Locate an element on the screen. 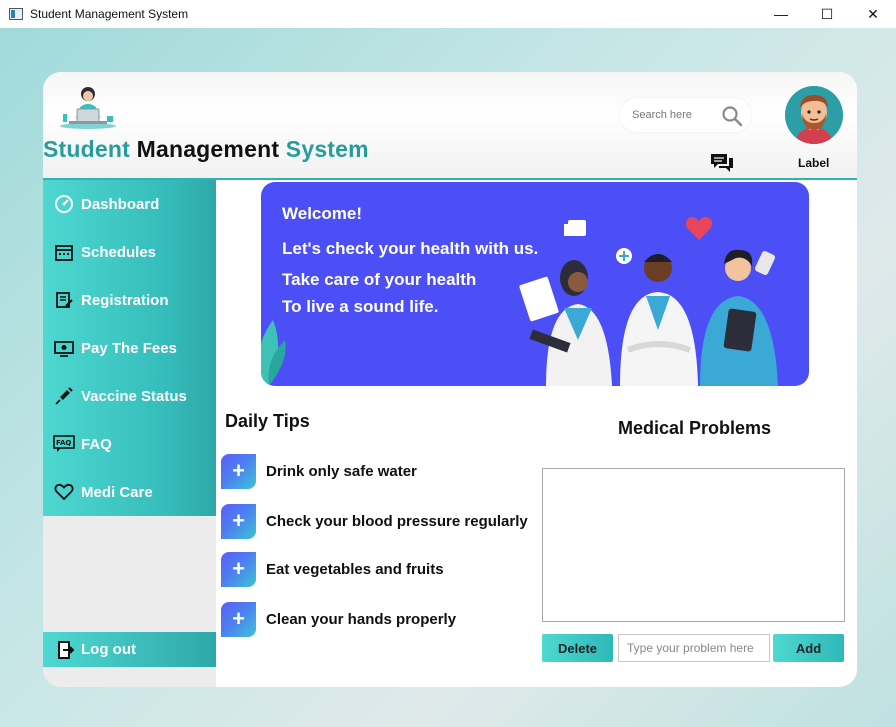 This screenshot has height=727, width=896. brand-word-student: Student is located at coordinates (86, 149).